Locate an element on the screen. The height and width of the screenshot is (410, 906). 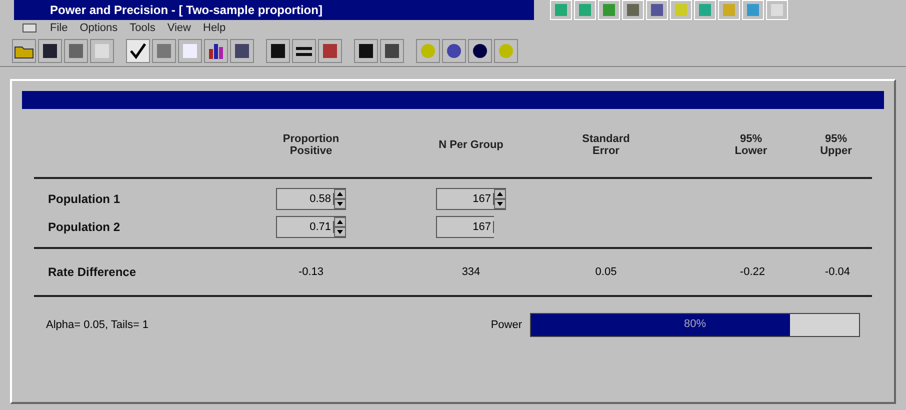
proportion-field: 0.71 is located at coordinates (311, 227).